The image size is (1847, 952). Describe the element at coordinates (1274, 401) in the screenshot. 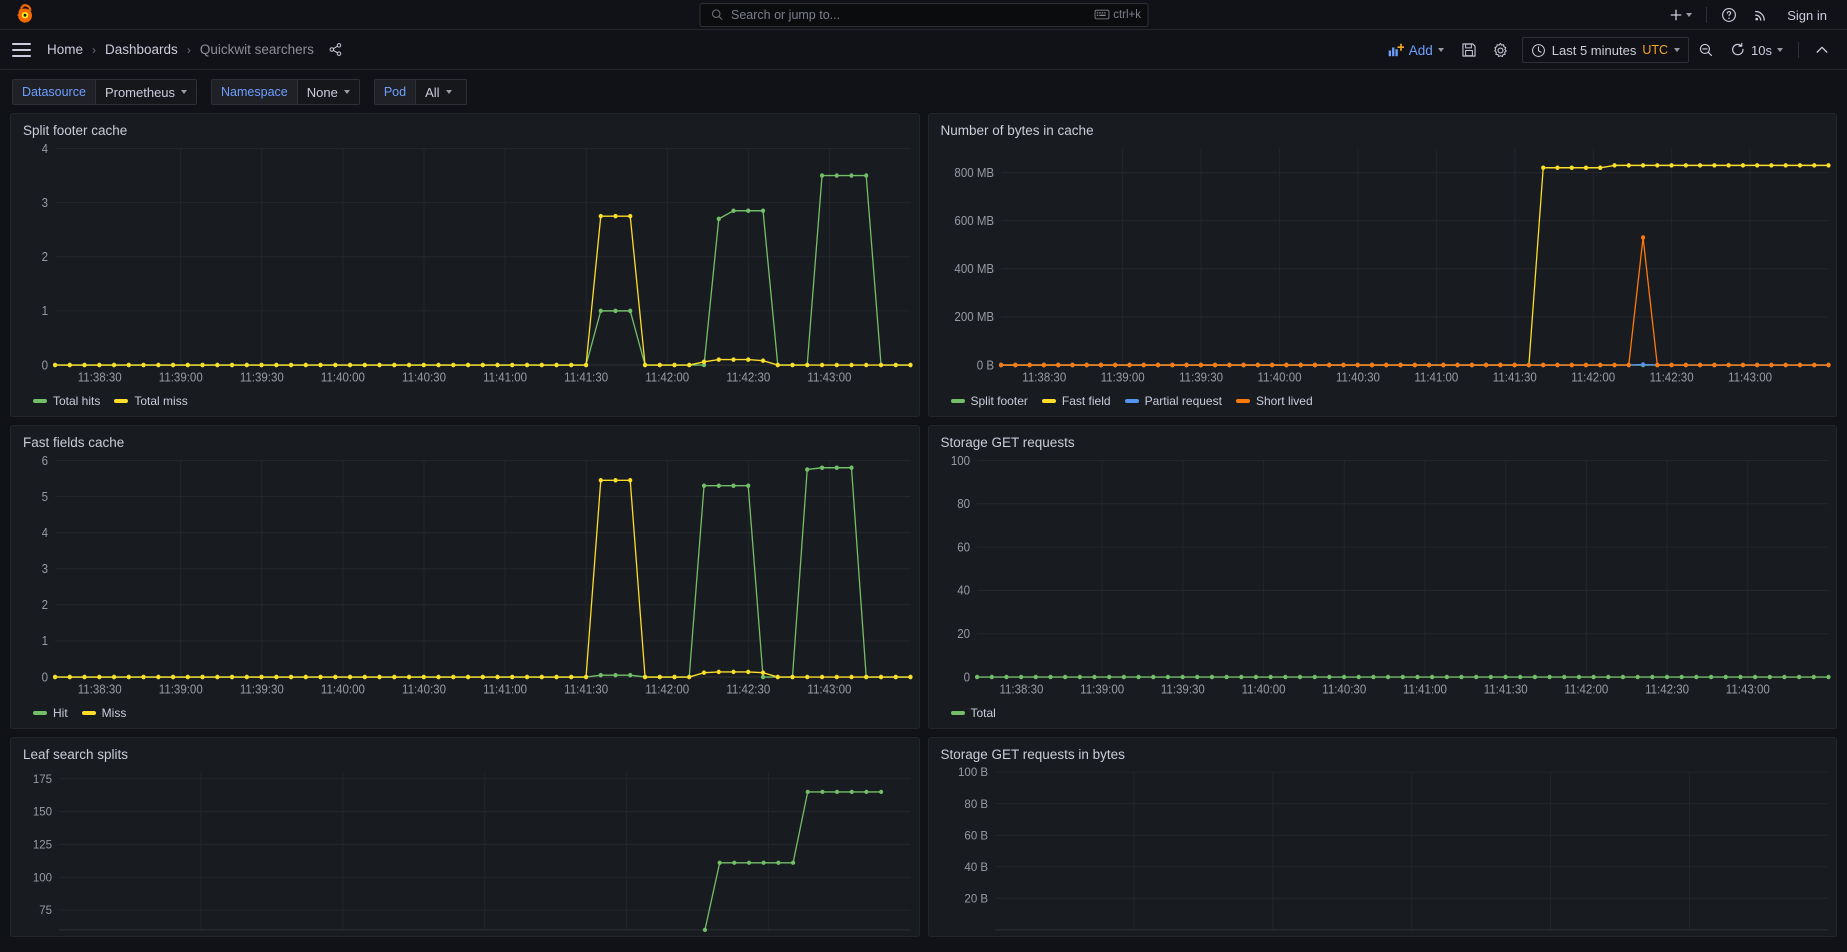

I see `legend-item: Short lived` at that location.